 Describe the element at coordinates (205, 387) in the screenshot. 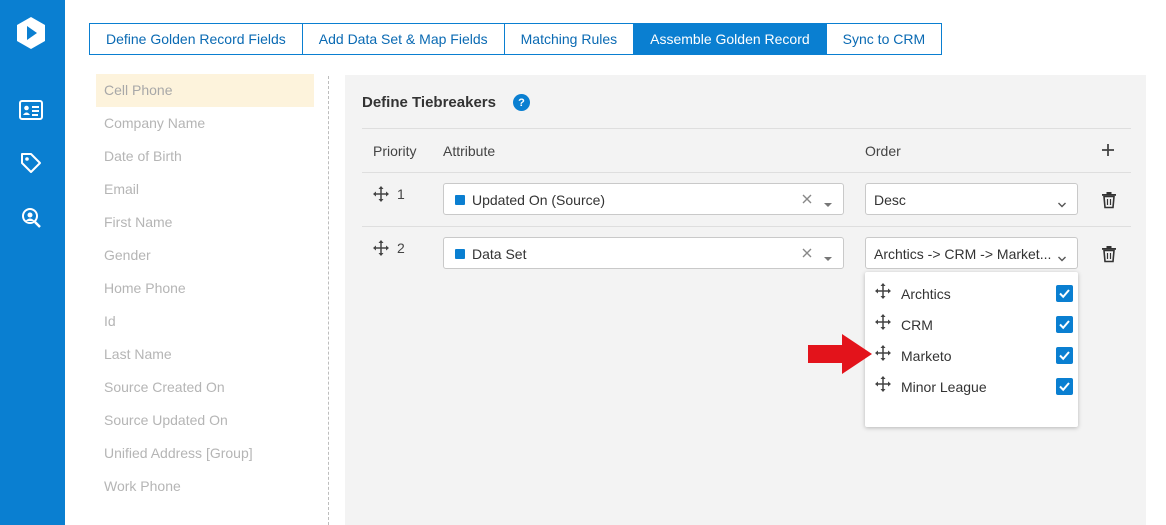

I see `field-item-source-created-on: Source Created On` at that location.